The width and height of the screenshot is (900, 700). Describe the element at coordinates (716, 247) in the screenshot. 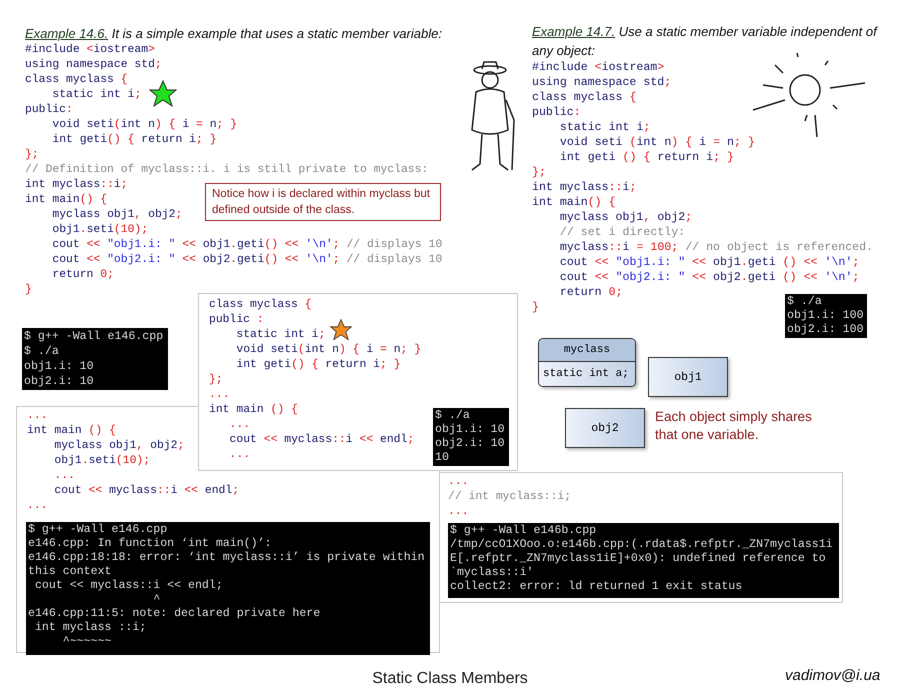

I see `code-line: myclass::i = 100; // no object is referenced.` at that location.